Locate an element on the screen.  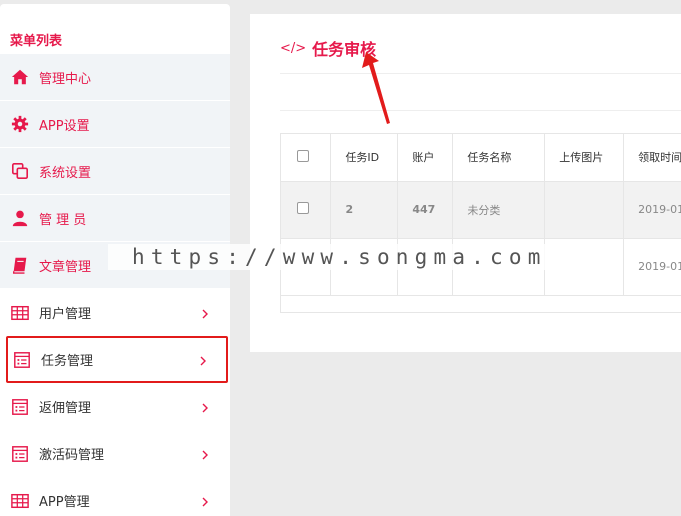
sidebar-item-label: 激活码管理 is located at coordinates (72, 455).